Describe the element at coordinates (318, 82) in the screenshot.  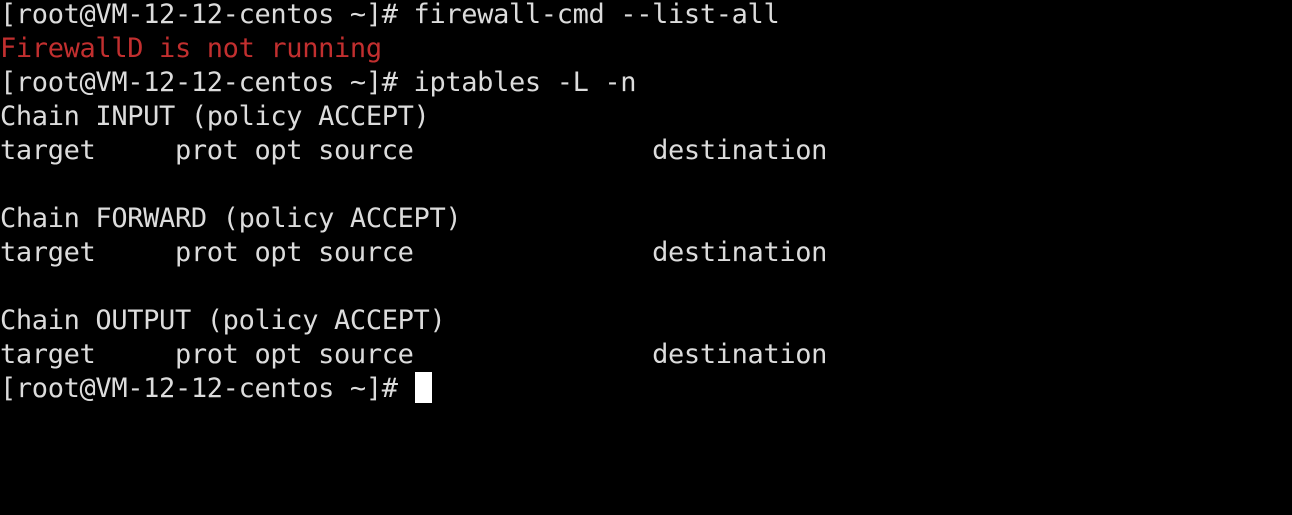
I see `terminal-line-command-iptables: [root@VM-12-12-centos ~]# iptables -L -n` at that location.